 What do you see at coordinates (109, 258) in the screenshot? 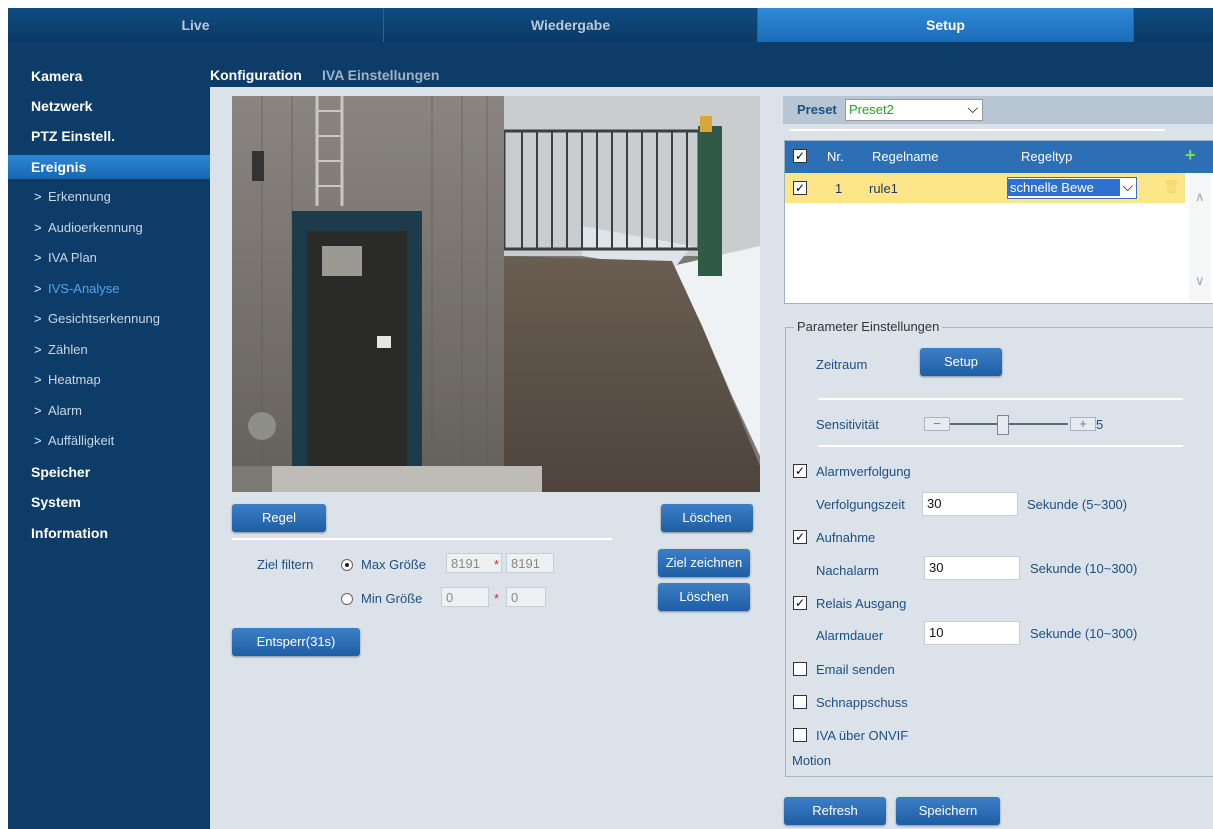
I see `sidebar-item-iva-plan: > IVA Plan` at bounding box center [109, 258].